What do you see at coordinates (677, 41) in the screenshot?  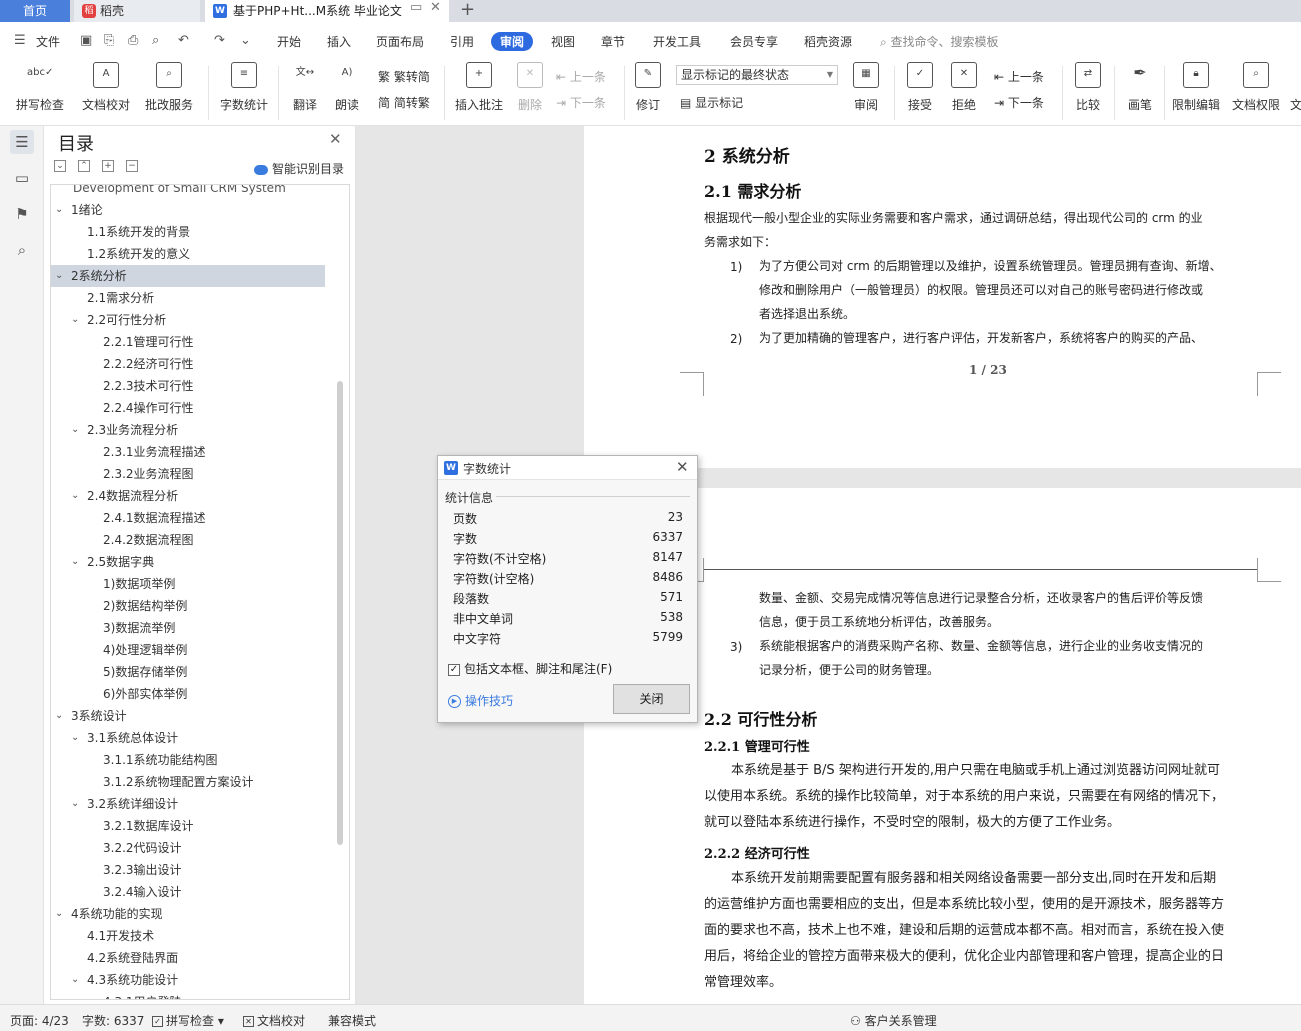 I see `menu-developer: 开发工具` at bounding box center [677, 41].